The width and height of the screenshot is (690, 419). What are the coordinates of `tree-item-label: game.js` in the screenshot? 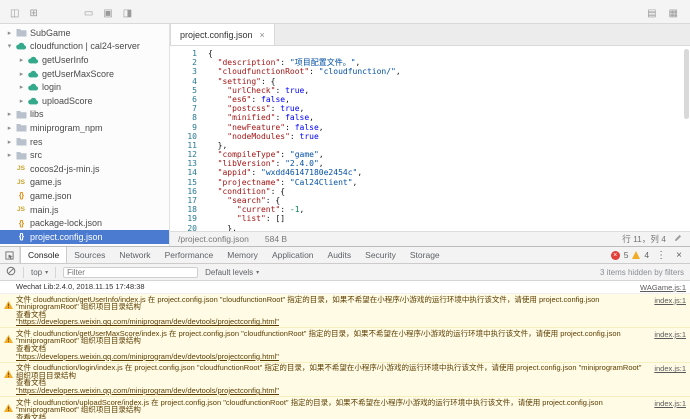 It's located at (46, 182).